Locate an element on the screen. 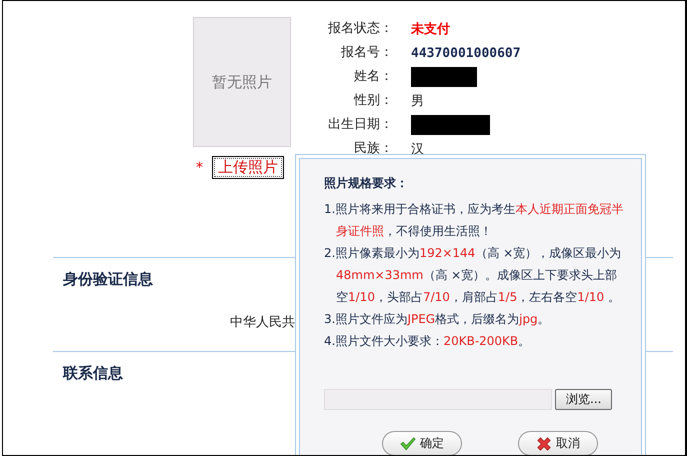  section-title: 身份验证信息 is located at coordinates (108, 279).